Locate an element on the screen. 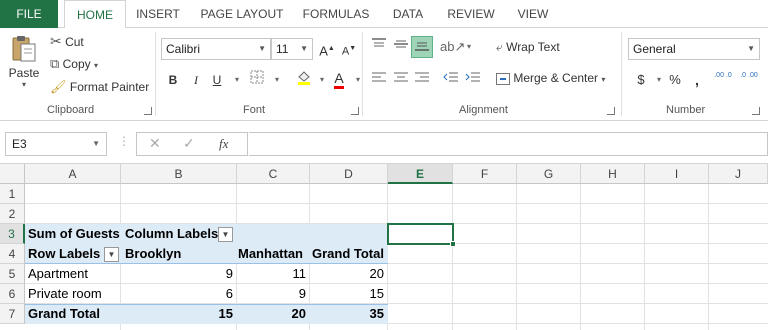  align-right-button is located at coordinates (422, 80).